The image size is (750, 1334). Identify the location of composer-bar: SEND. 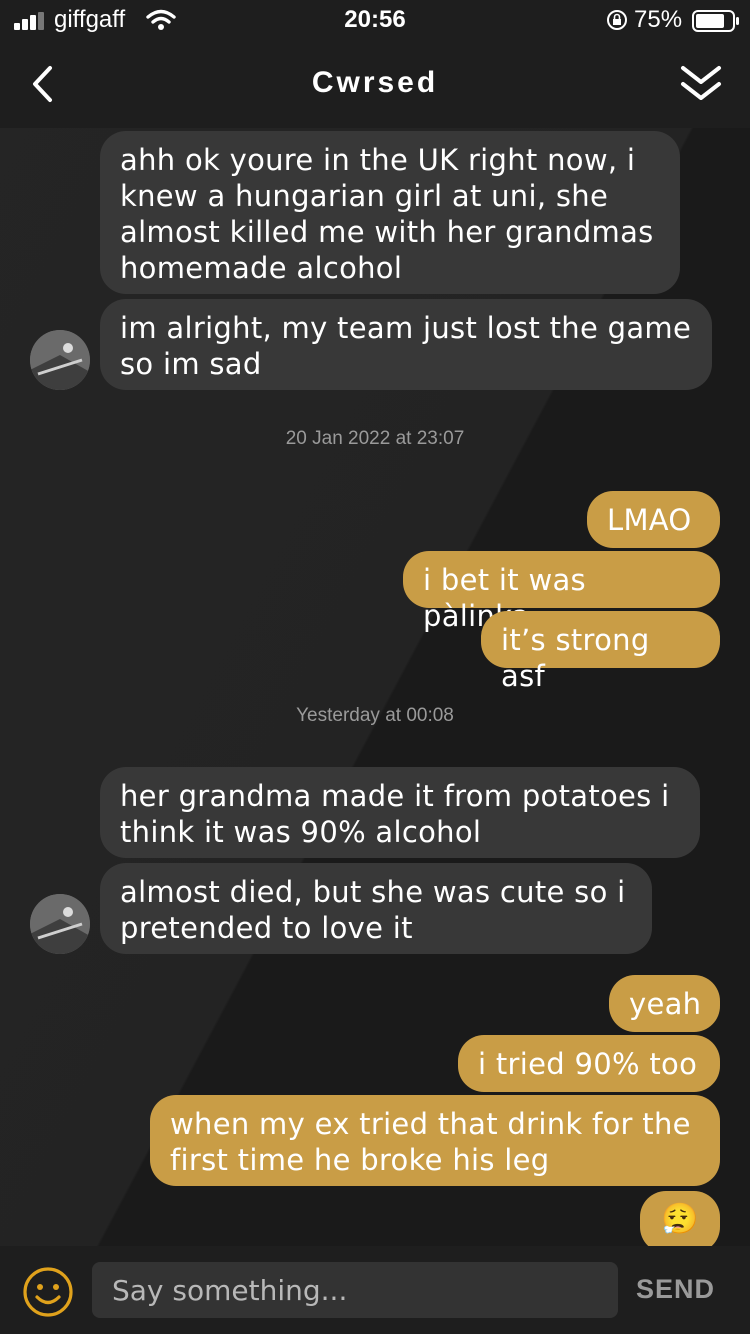
(375, 1290).